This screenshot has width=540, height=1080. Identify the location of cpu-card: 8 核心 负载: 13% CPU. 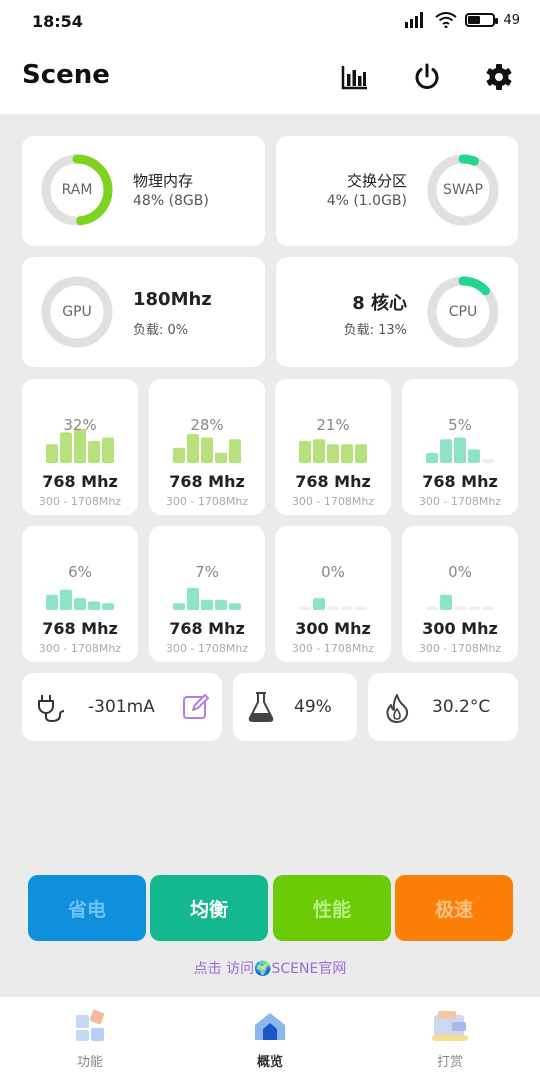
(397, 312).